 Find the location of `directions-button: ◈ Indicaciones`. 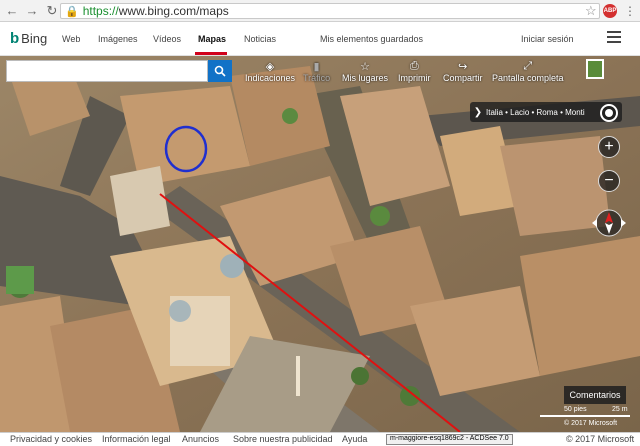

directions-button: ◈ Indicaciones is located at coordinates (270, 71).